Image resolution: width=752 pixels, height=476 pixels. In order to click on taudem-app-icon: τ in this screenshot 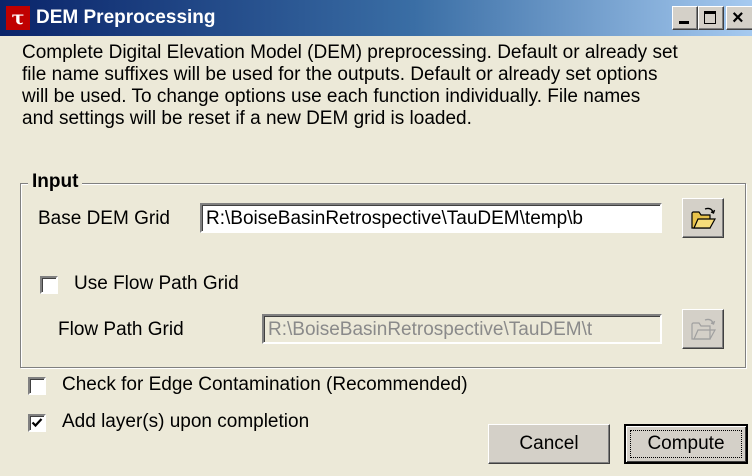, I will do `click(18, 18)`.